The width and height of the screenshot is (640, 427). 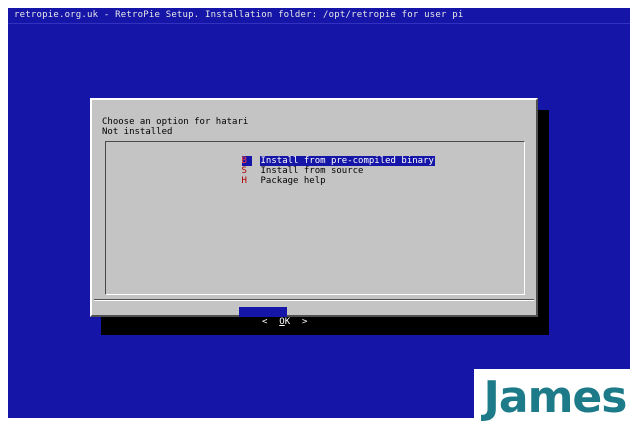 What do you see at coordinates (244, 181) in the screenshot?
I see `menu-item-tag: H` at bounding box center [244, 181].